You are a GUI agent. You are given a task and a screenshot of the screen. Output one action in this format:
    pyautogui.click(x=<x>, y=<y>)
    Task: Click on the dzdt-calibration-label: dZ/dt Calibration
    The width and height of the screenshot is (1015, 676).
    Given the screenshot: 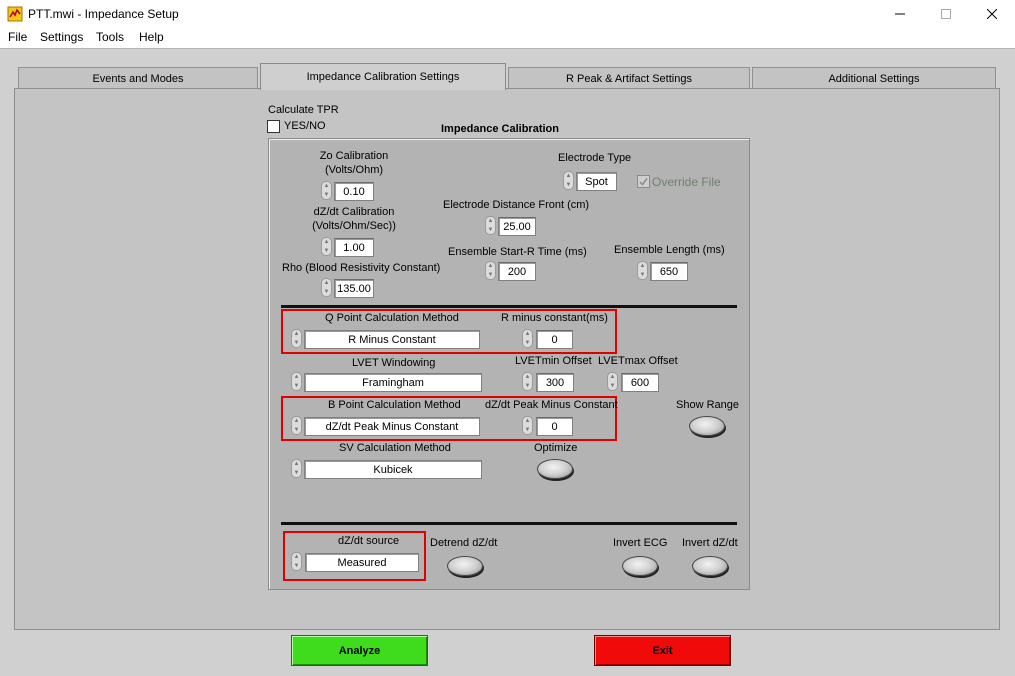 What is the action you would take?
    pyautogui.click(x=354, y=212)
    